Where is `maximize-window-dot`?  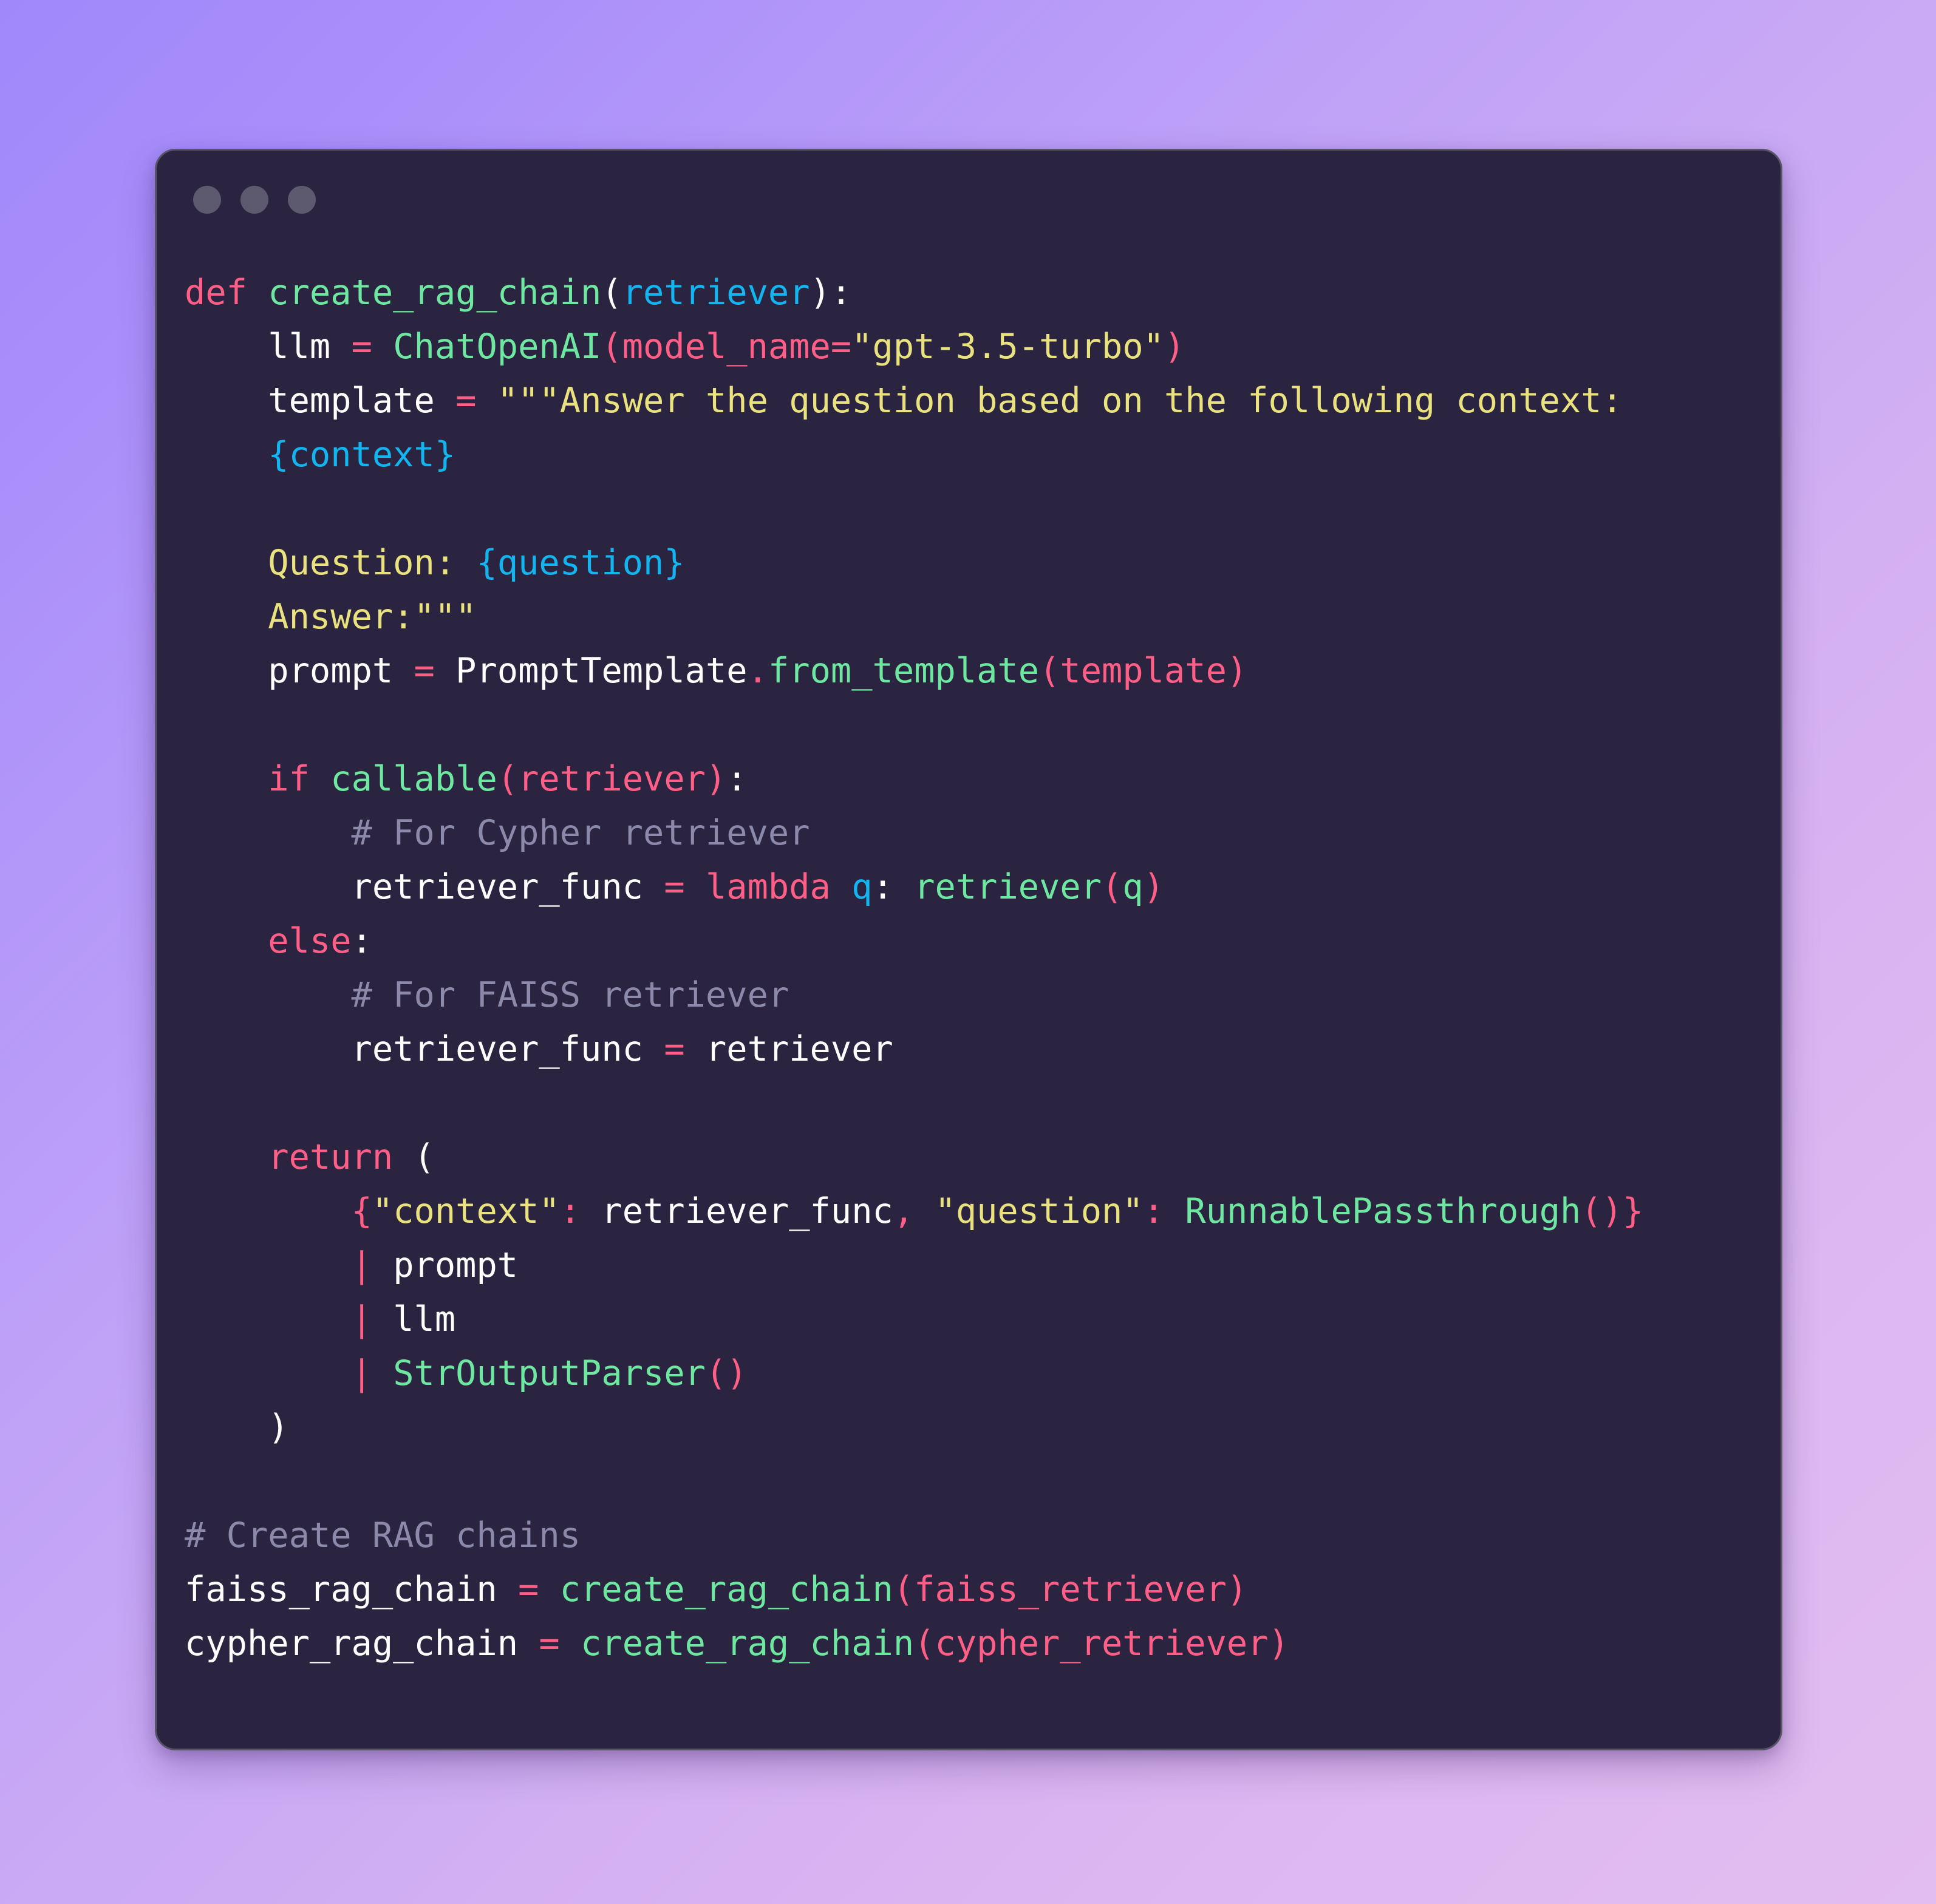 maximize-window-dot is located at coordinates (302, 200).